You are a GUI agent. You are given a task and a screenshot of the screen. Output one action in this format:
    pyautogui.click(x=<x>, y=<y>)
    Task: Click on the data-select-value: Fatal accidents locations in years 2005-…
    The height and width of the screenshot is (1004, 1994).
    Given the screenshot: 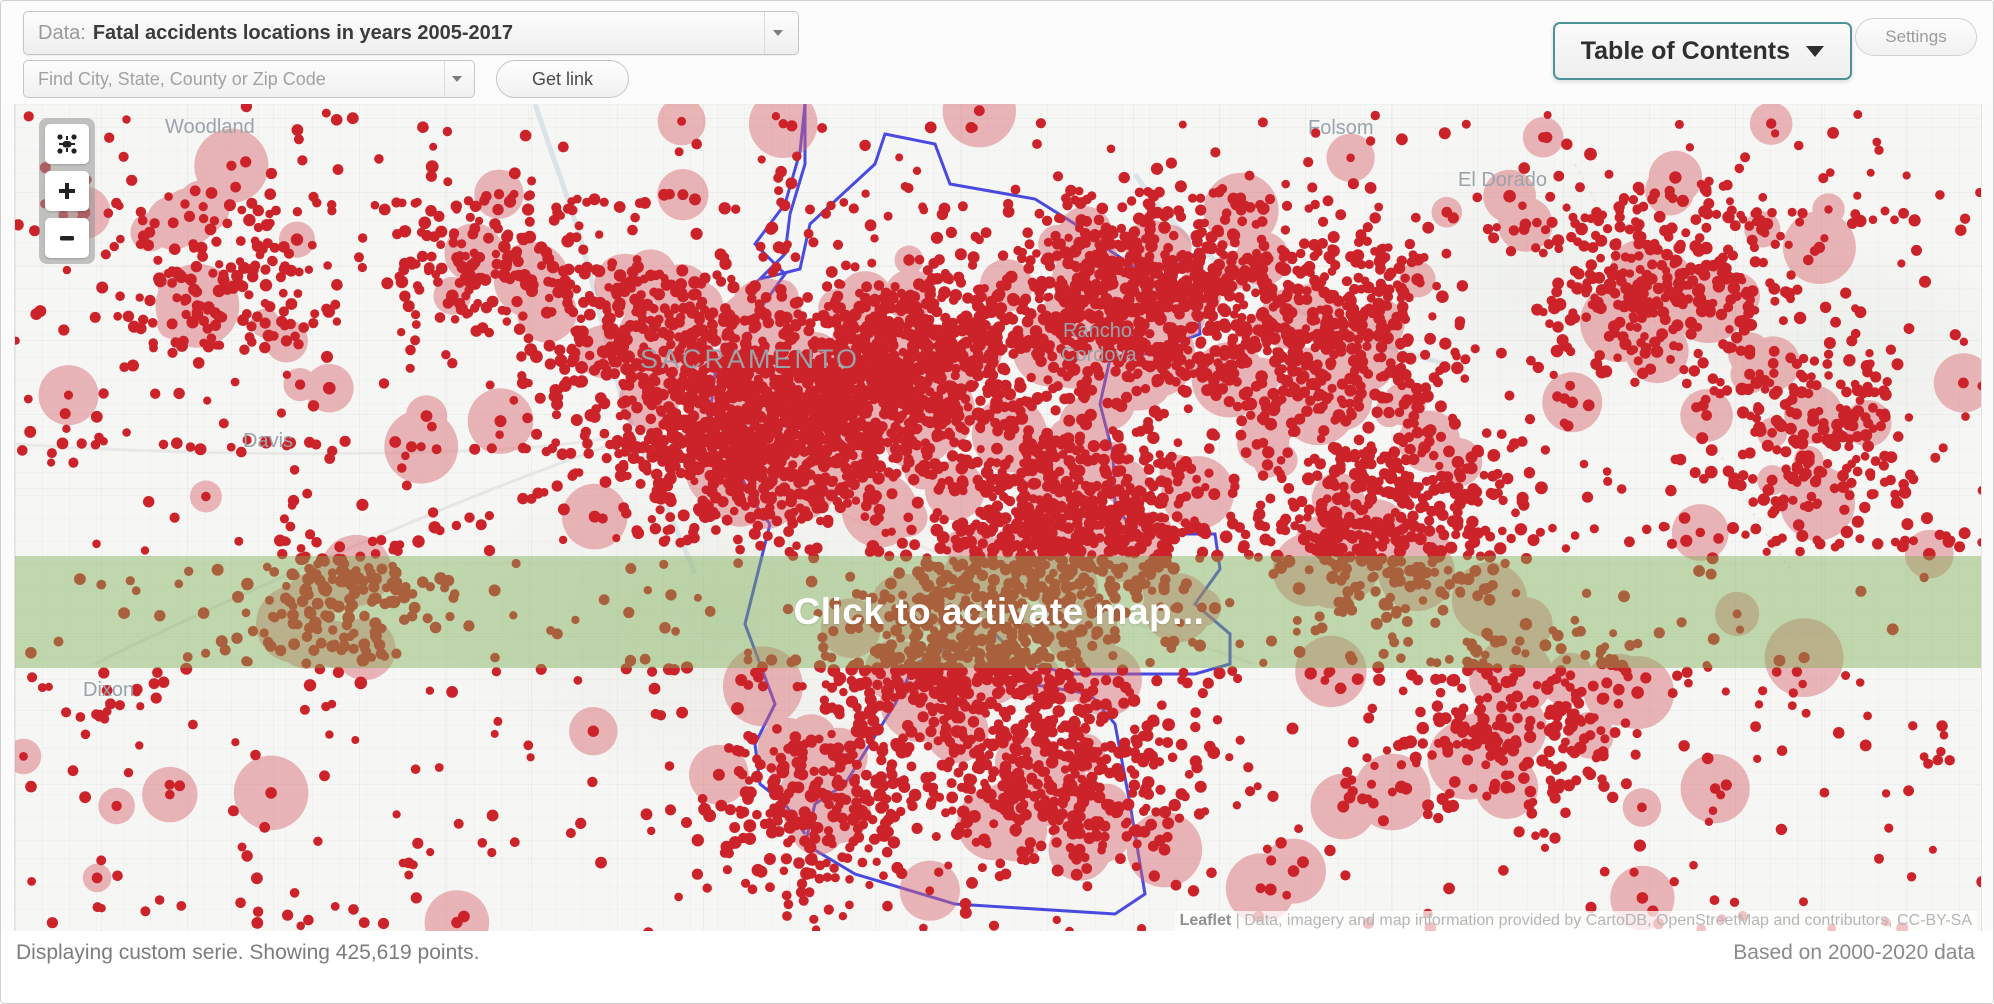 What is the action you would take?
    pyautogui.click(x=303, y=32)
    